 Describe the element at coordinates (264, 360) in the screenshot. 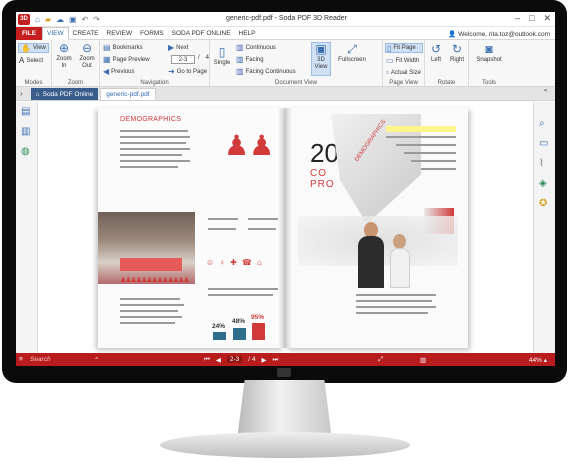

I see `next-page-icon: ▶` at that location.